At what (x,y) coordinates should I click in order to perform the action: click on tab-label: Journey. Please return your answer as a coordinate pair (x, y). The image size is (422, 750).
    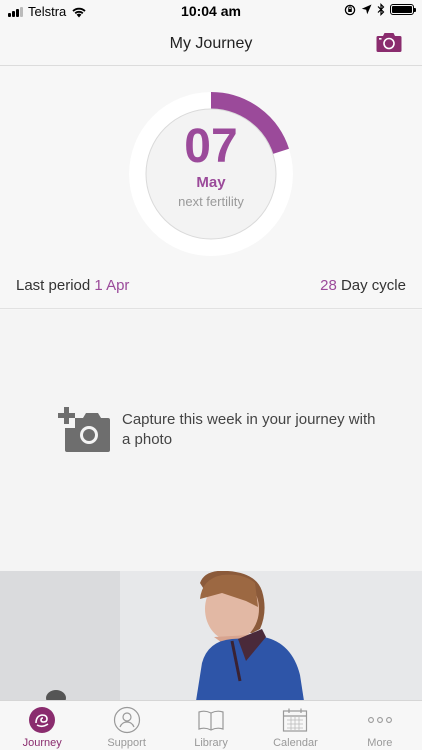
    Looking at the image, I should click on (42, 743).